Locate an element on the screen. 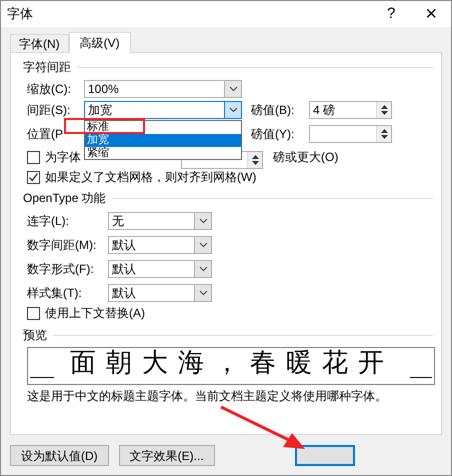  dropdown-option: 标准 is located at coordinates (163, 127).